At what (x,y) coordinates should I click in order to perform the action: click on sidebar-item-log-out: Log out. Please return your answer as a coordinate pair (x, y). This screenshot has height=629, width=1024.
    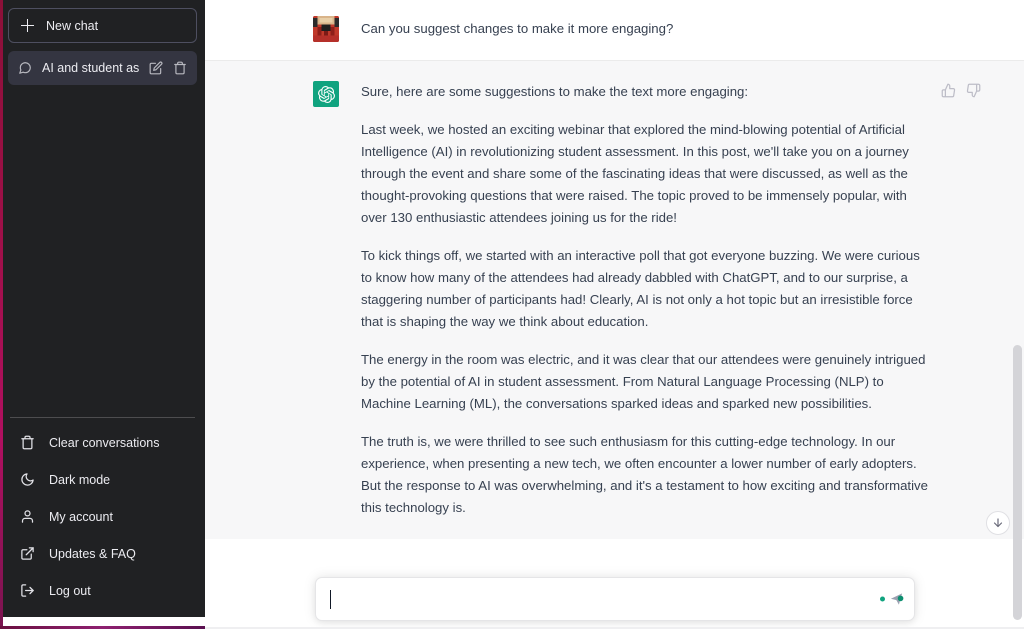
    Looking at the image, I should click on (102, 590).